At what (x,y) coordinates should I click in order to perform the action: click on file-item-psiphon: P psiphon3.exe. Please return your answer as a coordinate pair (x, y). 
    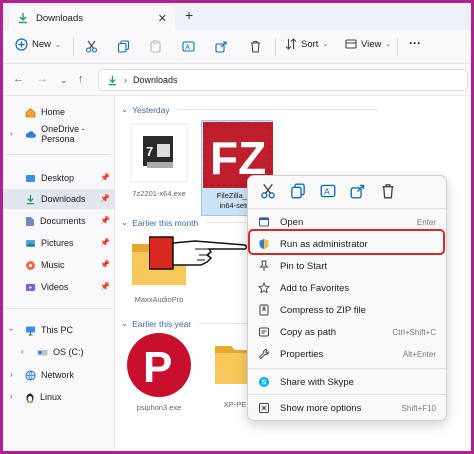
    Looking at the image, I should click on (159, 372).